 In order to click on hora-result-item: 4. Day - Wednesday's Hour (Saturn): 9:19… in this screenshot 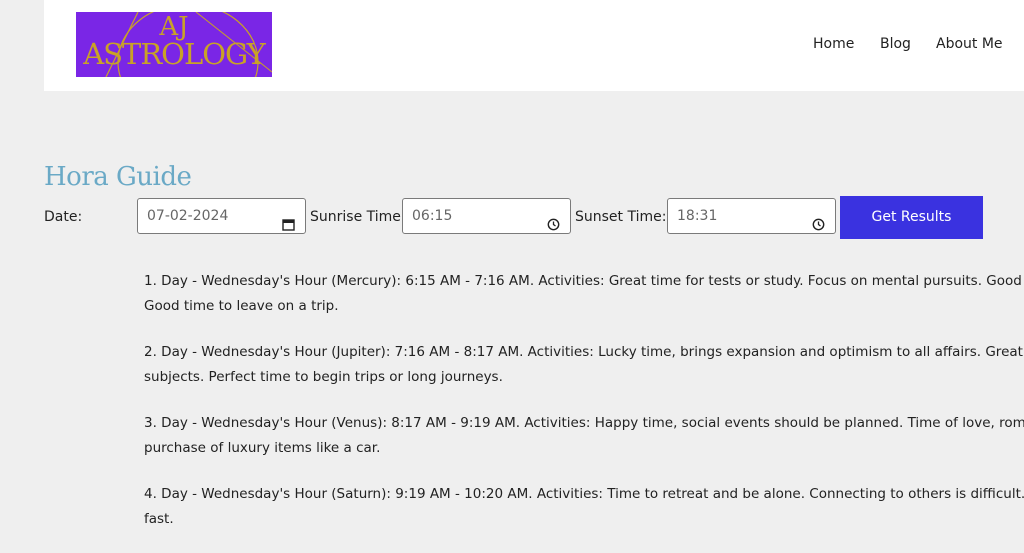, I will do `click(584, 507)`.